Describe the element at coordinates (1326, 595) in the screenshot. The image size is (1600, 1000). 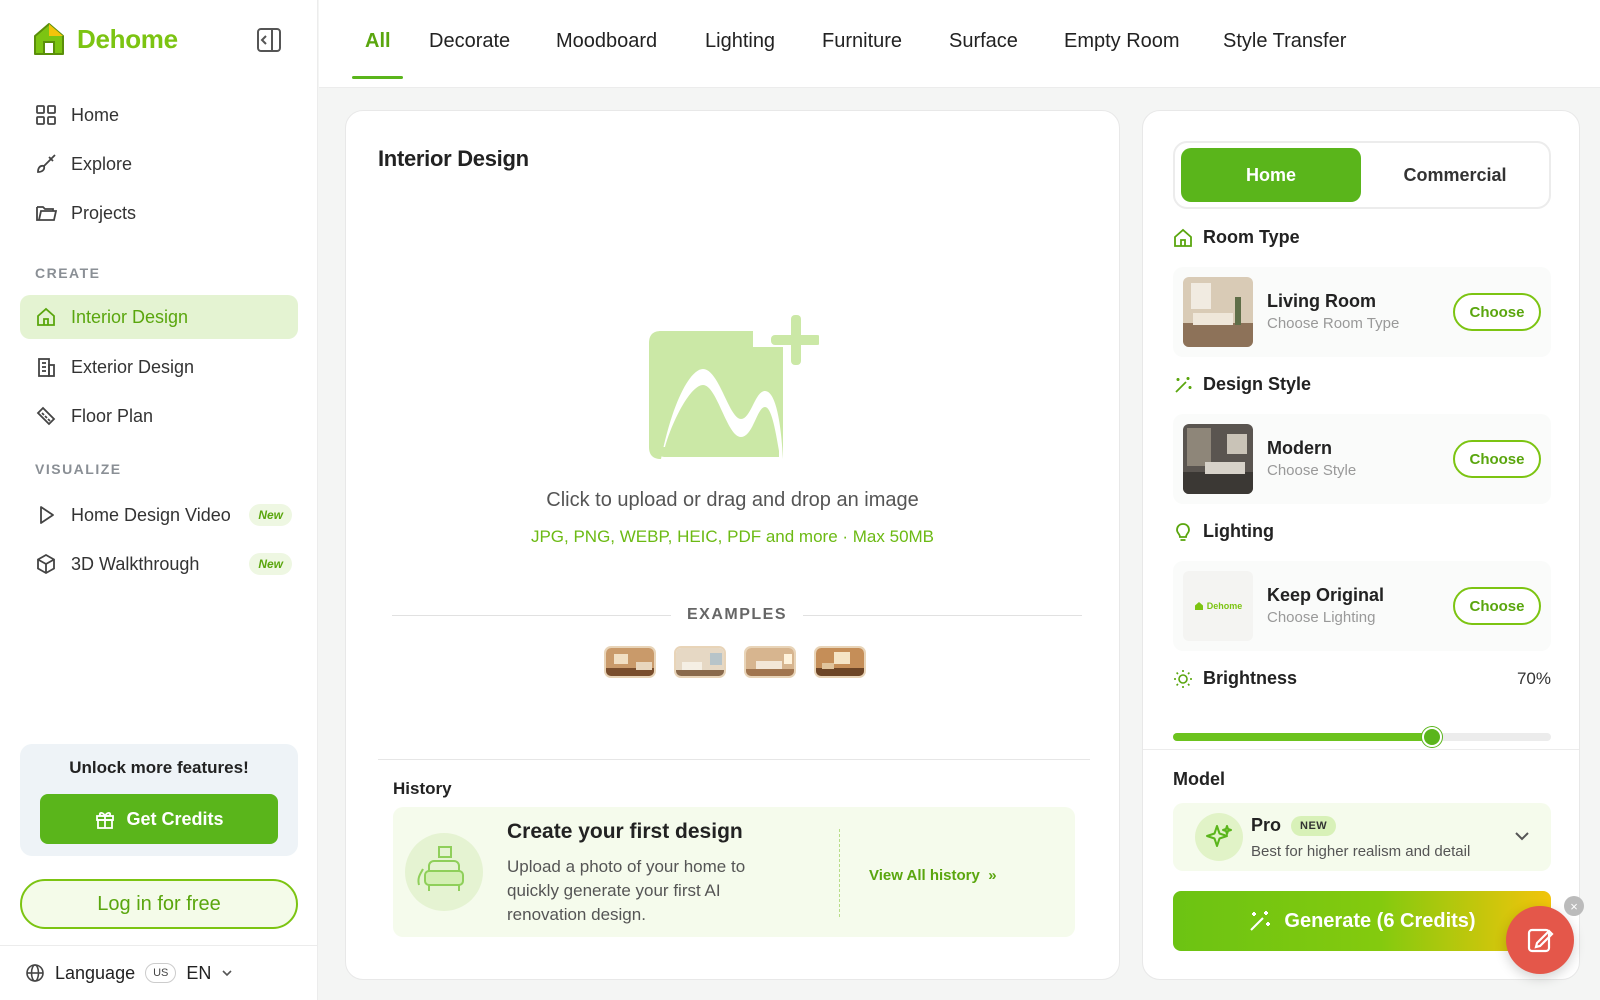
I see `lighting-value: Keep Original` at that location.